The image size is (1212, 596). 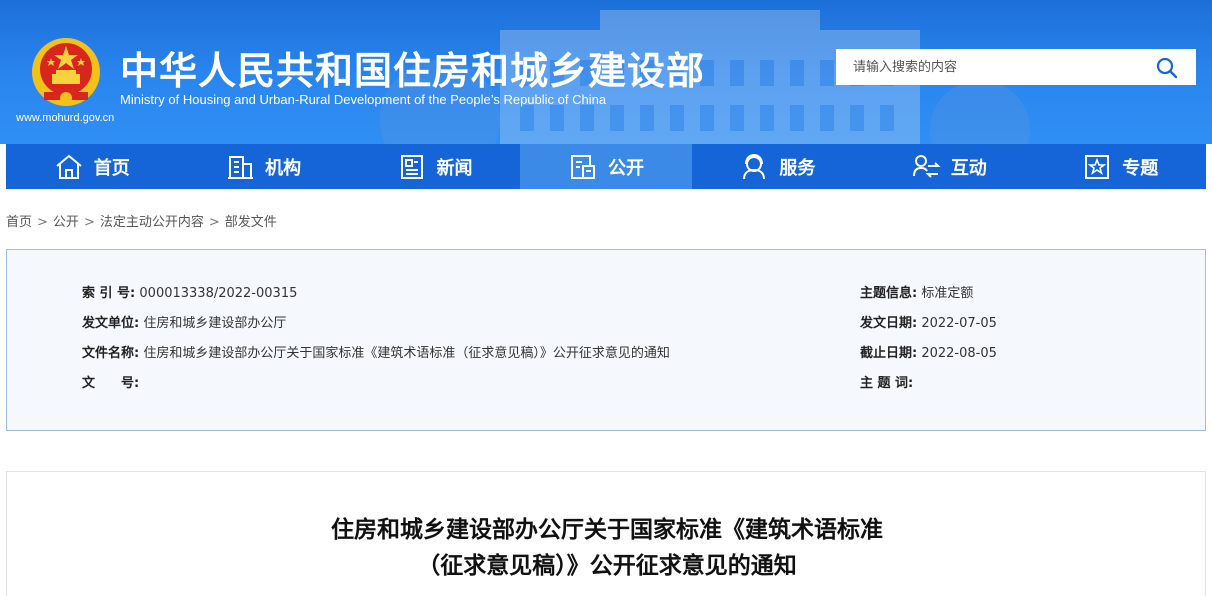 I want to click on info-topic-label: 主题信息:, so click(x=889, y=293).